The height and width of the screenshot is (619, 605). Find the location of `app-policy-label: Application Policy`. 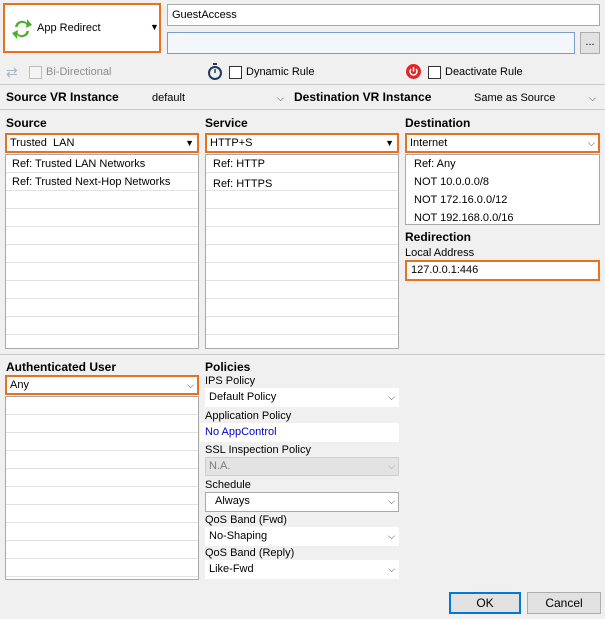

app-policy-label: Application Policy is located at coordinates (248, 416).